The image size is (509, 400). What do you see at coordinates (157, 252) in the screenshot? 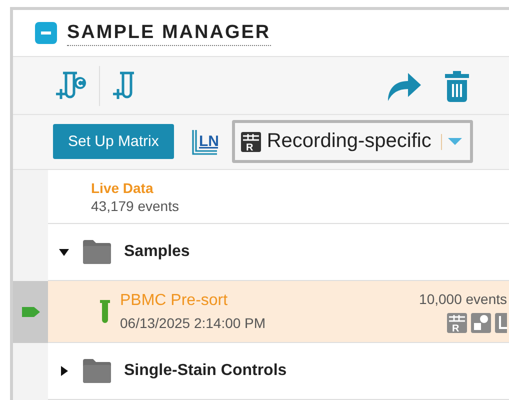
I see `folder-label: Samples` at bounding box center [157, 252].